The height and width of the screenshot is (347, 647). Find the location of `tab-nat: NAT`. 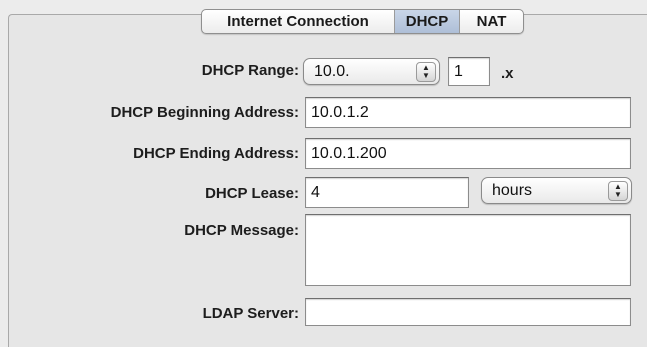

tab-nat: NAT is located at coordinates (491, 21).